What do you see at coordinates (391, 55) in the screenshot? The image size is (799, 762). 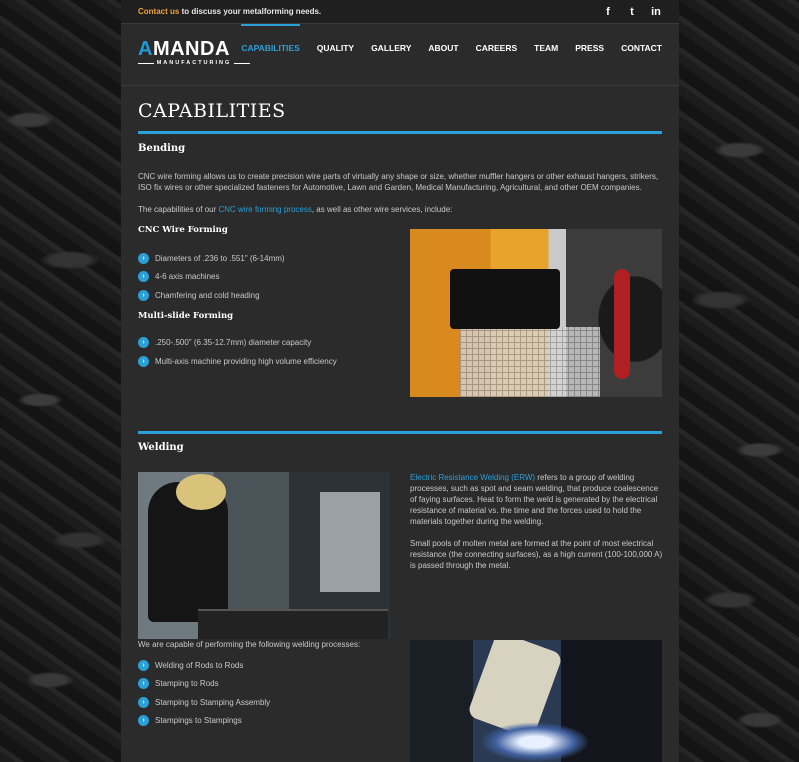 I see `nav-gallery: GALLERY` at bounding box center [391, 55].